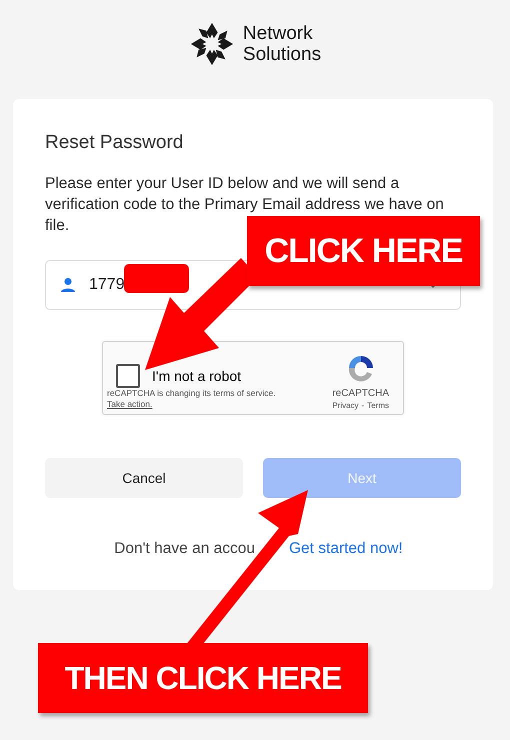  What do you see at coordinates (282, 54) in the screenshot?
I see `logo-wordmark: Solutions` at bounding box center [282, 54].